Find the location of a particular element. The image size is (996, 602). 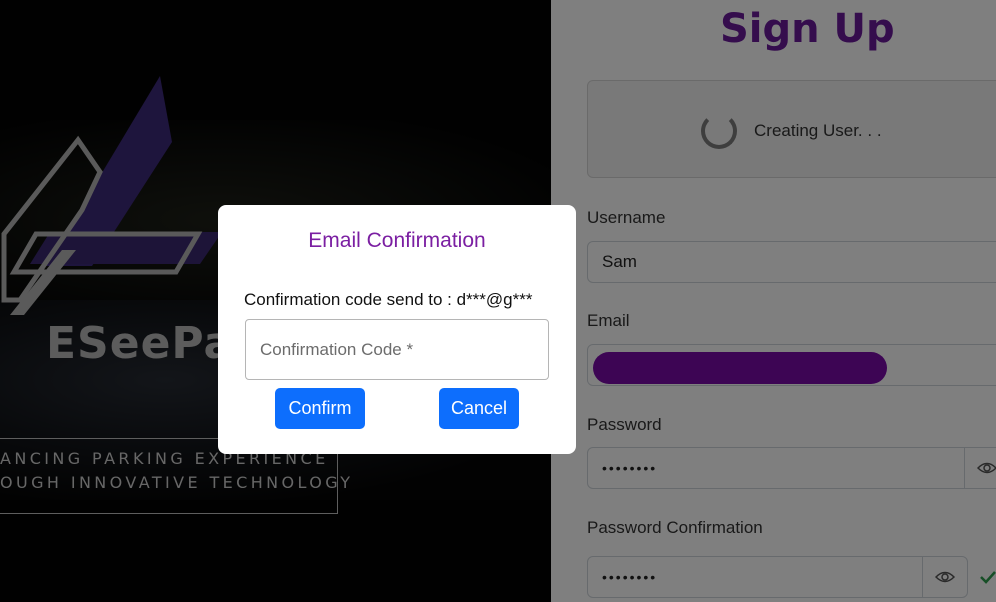

confirmation-code-input is located at coordinates (397, 349).